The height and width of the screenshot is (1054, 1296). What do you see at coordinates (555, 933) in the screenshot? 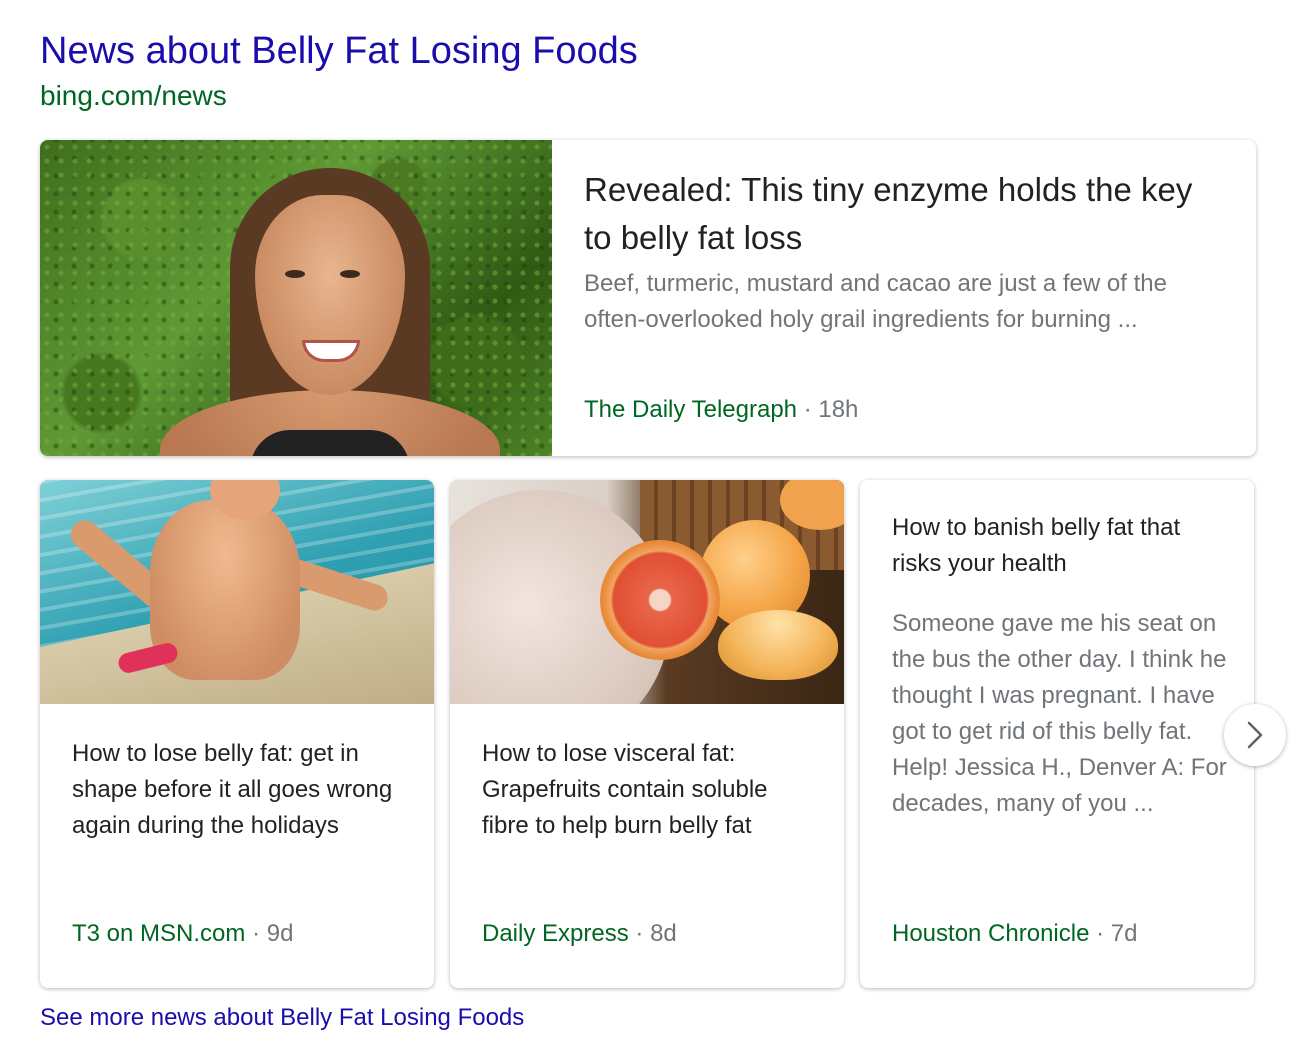
I see `news-source: Daily Express` at bounding box center [555, 933].